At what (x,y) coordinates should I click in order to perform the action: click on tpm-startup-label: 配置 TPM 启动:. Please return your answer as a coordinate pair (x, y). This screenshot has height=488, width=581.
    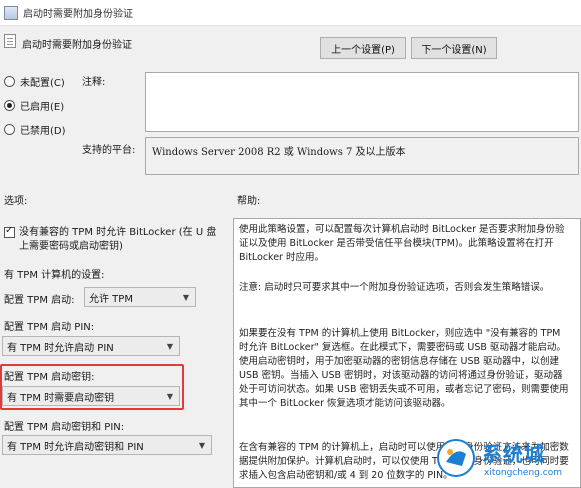
    Looking at the image, I should click on (39, 300).